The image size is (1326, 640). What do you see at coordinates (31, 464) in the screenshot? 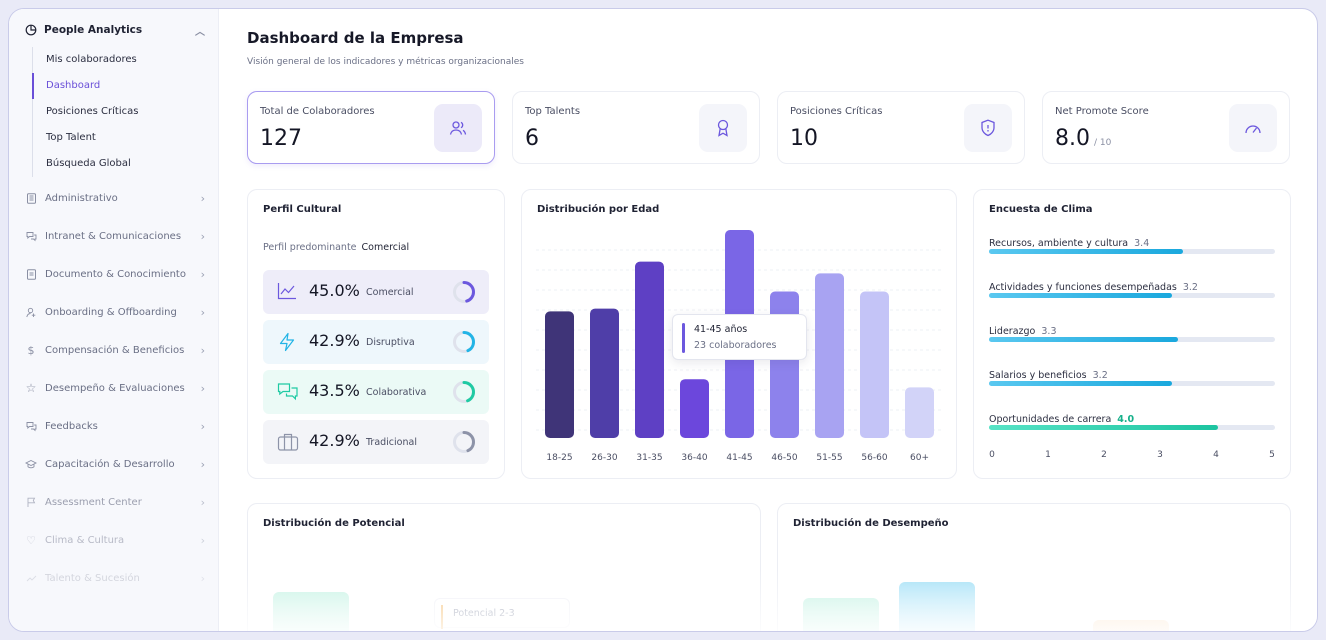
I see `graduation-icon` at bounding box center [31, 464].